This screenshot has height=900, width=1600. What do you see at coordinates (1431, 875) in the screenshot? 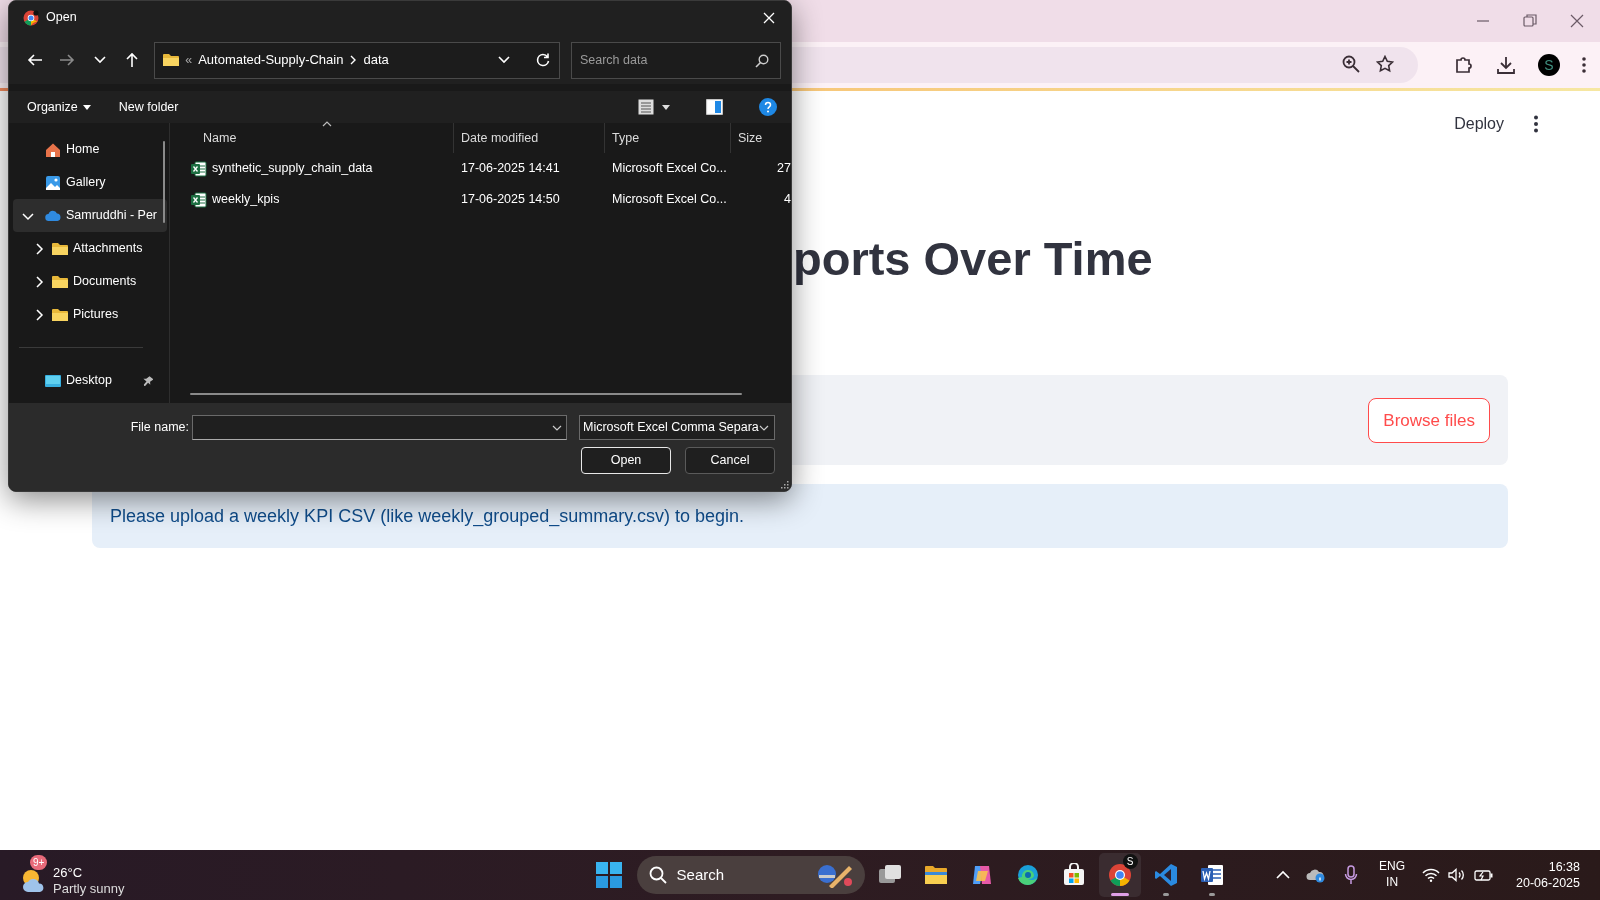
I see `wifi-icon` at bounding box center [1431, 875].